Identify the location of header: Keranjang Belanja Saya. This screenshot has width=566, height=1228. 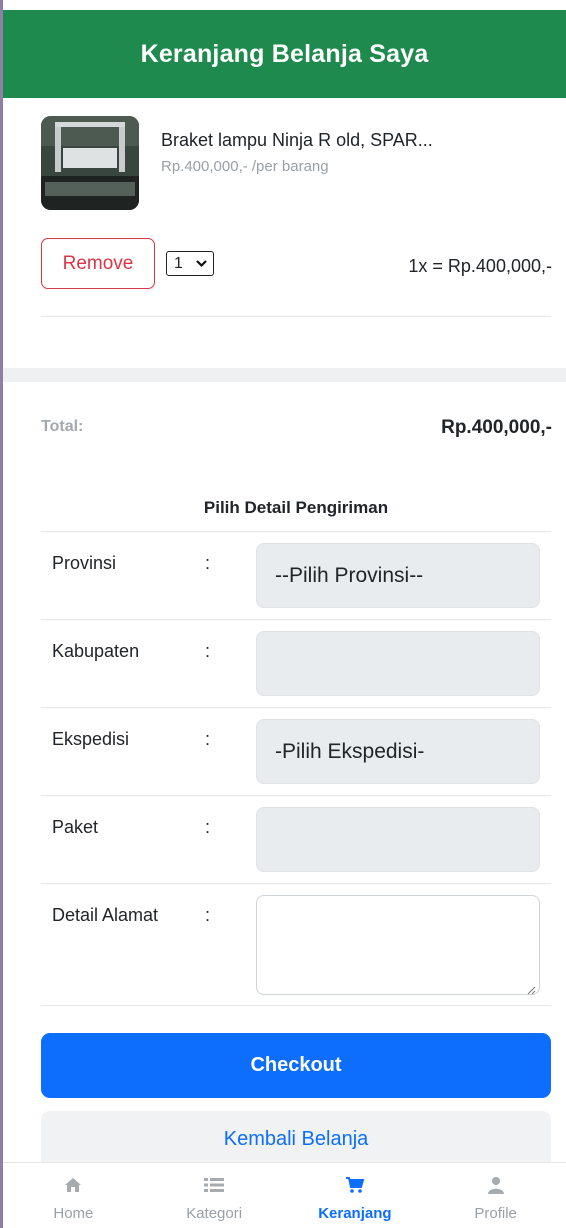
(284, 49).